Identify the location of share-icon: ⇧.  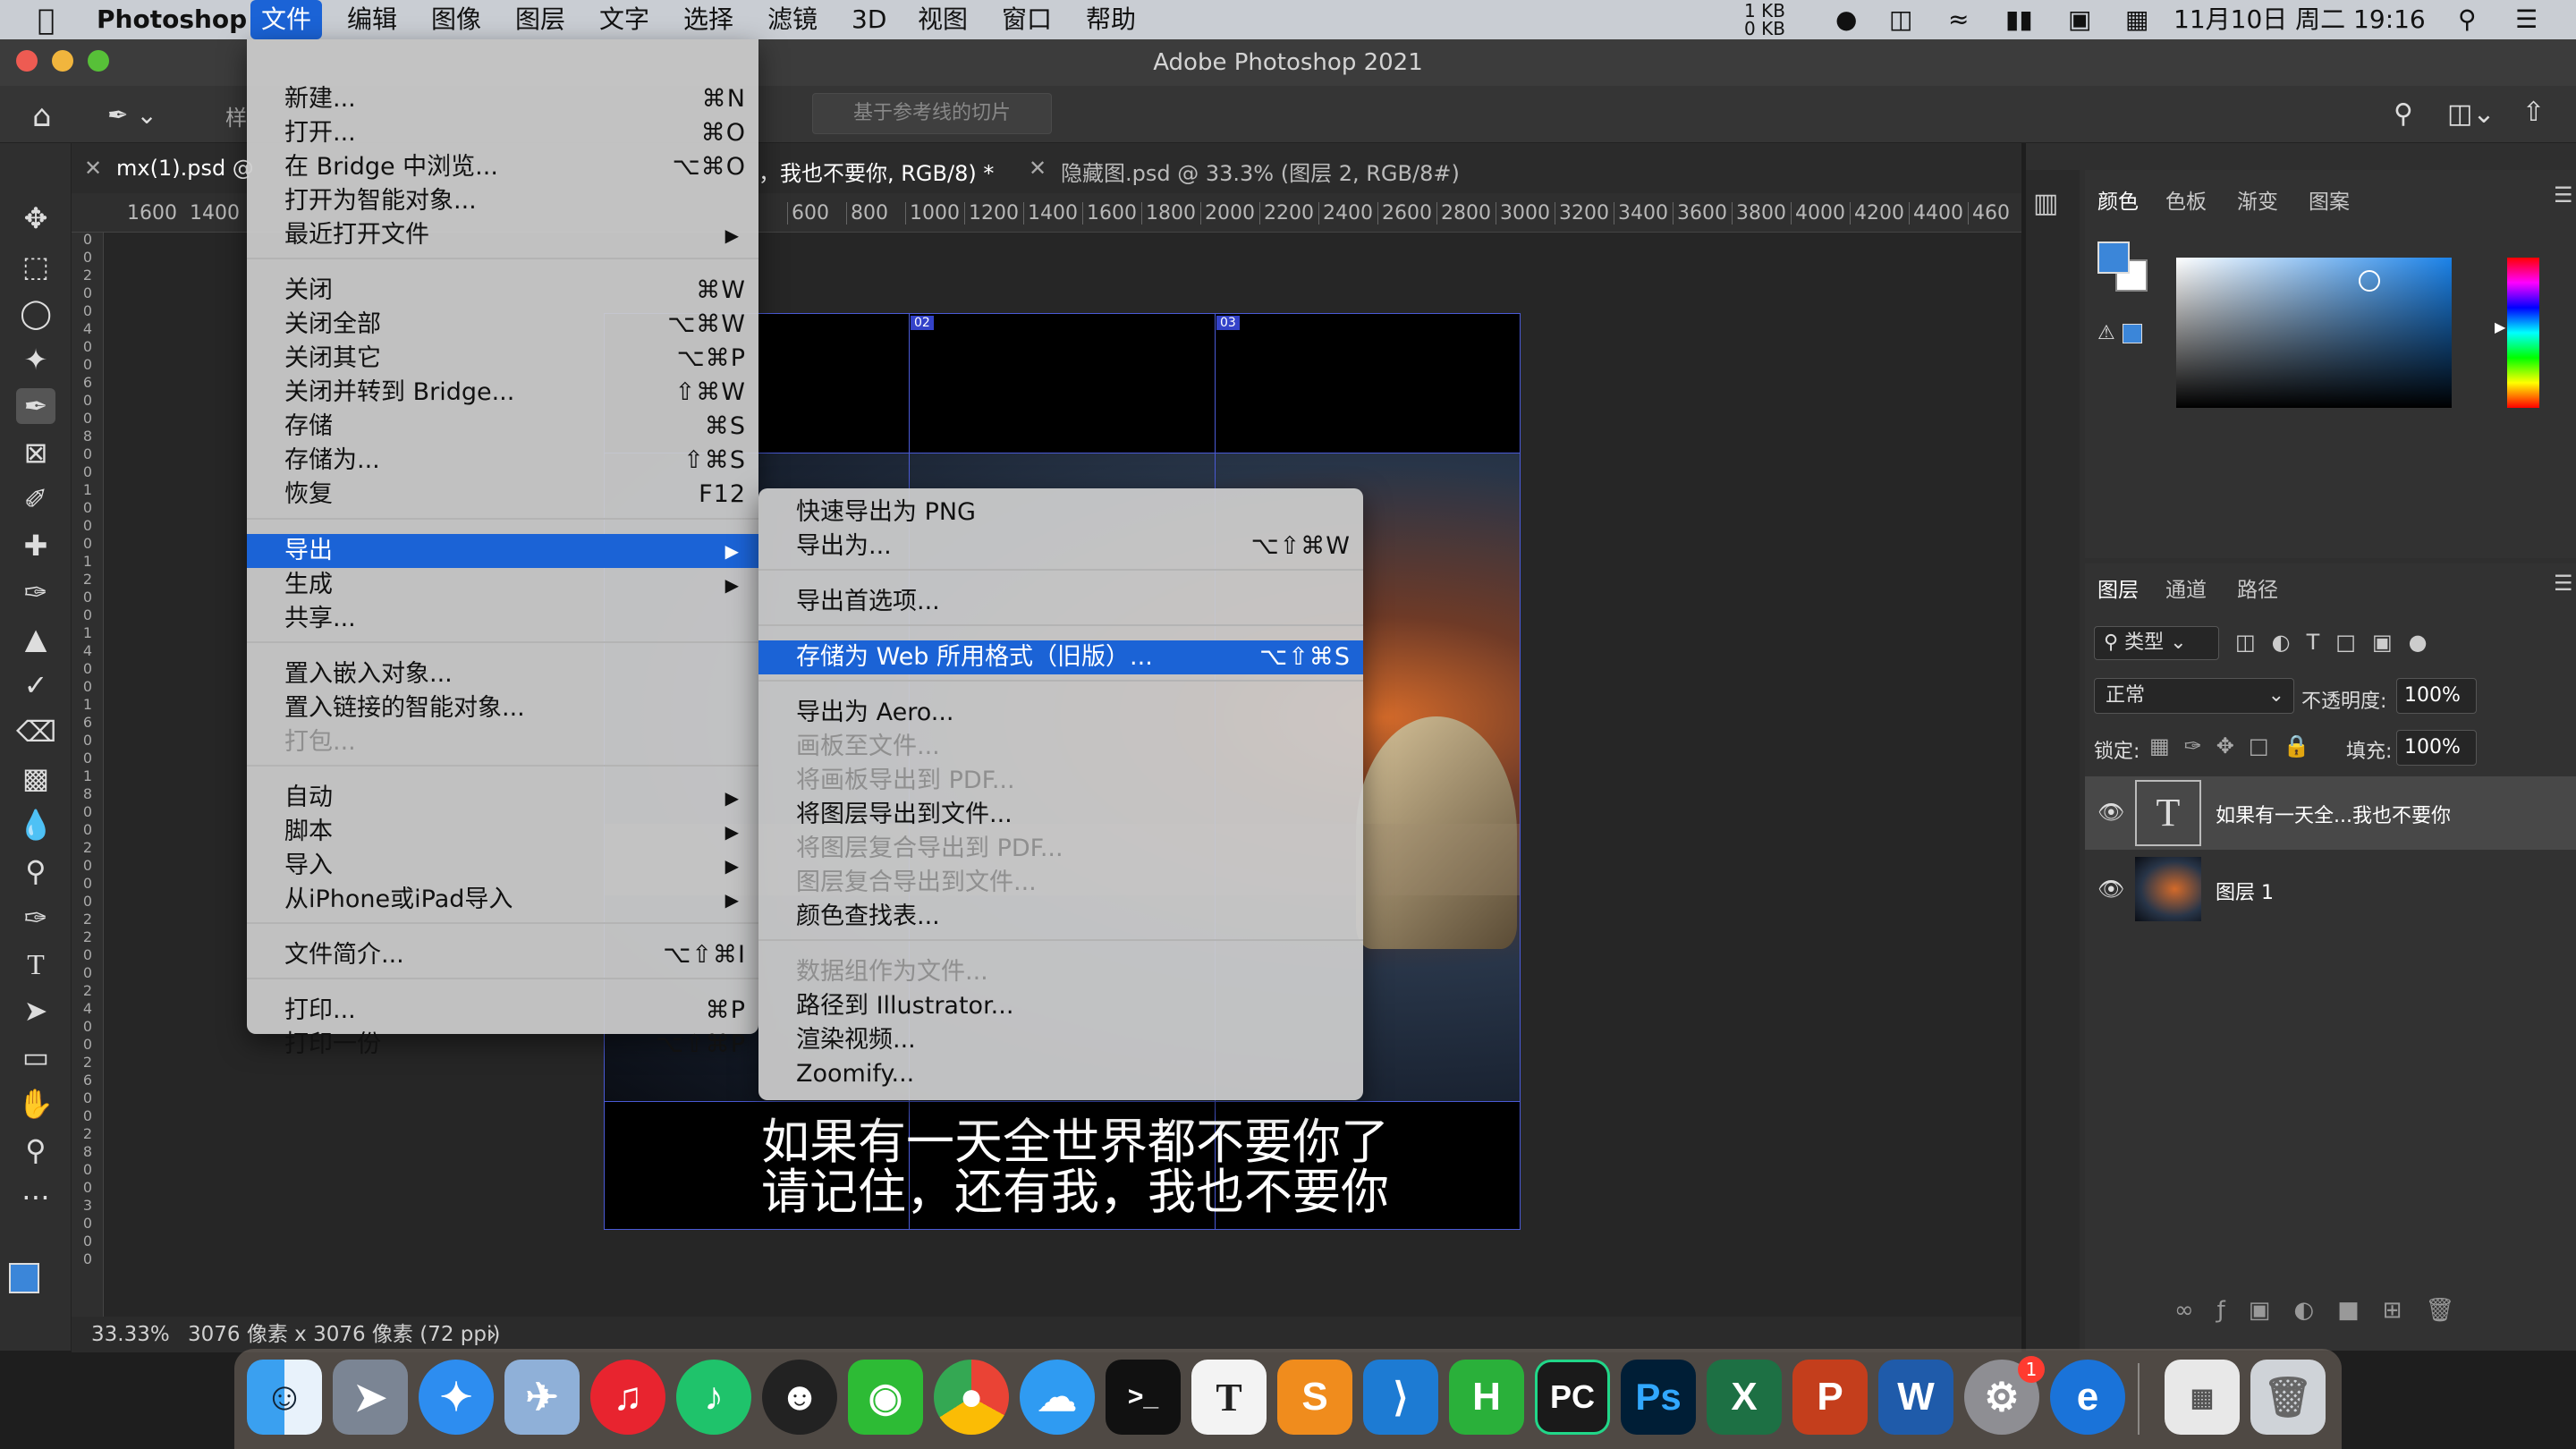
(2533, 112).